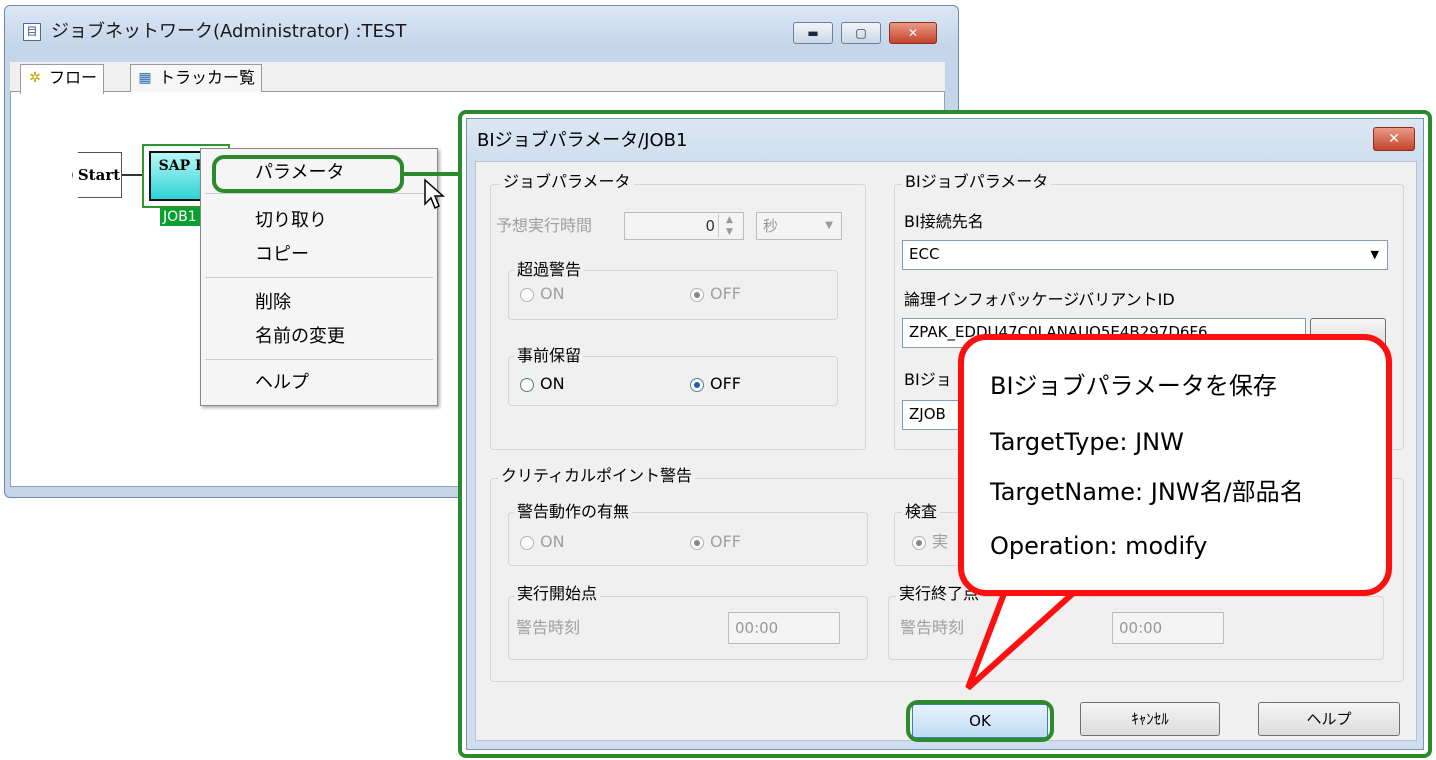 Image resolution: width=1436 pixels, height=760 pixels. What do you see at coordinates (1087, 442) in the screenshot?
I see `callout-line-2: TargetType: JNW` at bounding box center [1087, 442].